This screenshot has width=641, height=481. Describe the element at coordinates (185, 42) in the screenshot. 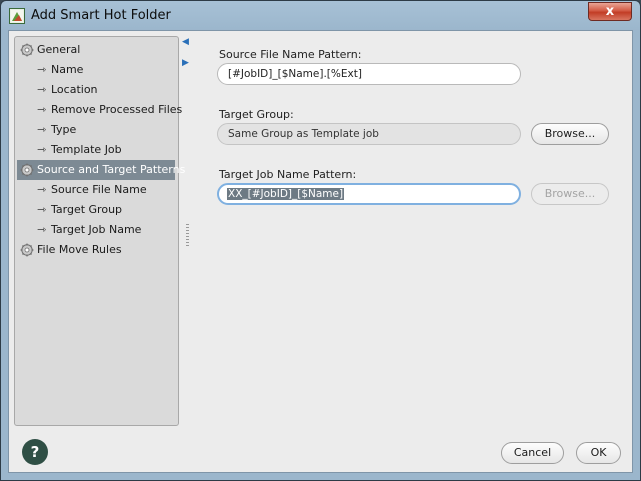

I see `collapse-left-icon: ◀` at that location.